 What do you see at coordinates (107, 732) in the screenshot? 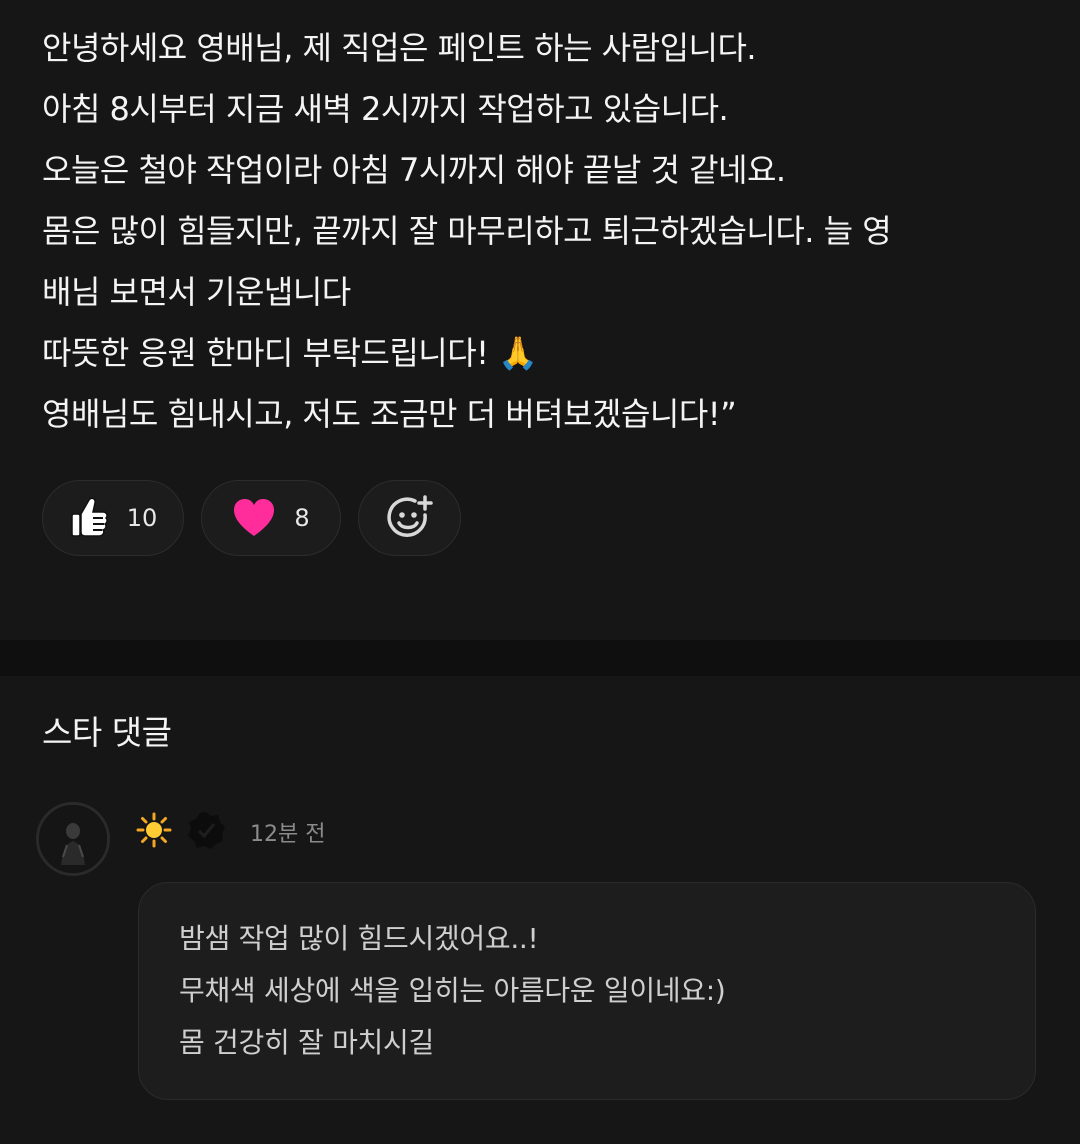
I see `section-title: 스타 댓글` at bounding box center [107, 732].